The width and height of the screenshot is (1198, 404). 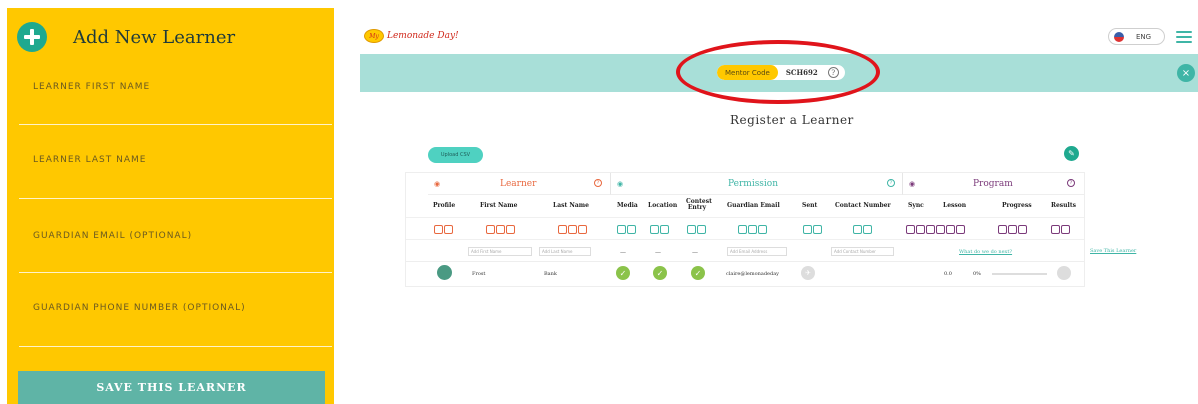 What do you see at coordinates (154, 37) in the screenshot?
I see `panel-title: Add New Learner` at bounding box center [154, 37].